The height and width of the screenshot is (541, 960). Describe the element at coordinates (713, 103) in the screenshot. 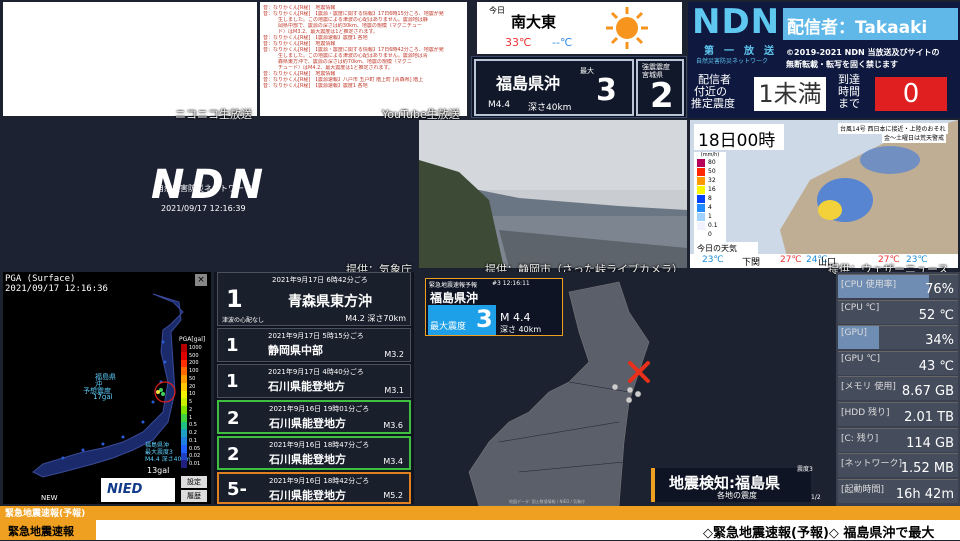

I see `estimate-label-3: 推定震度` at that location.